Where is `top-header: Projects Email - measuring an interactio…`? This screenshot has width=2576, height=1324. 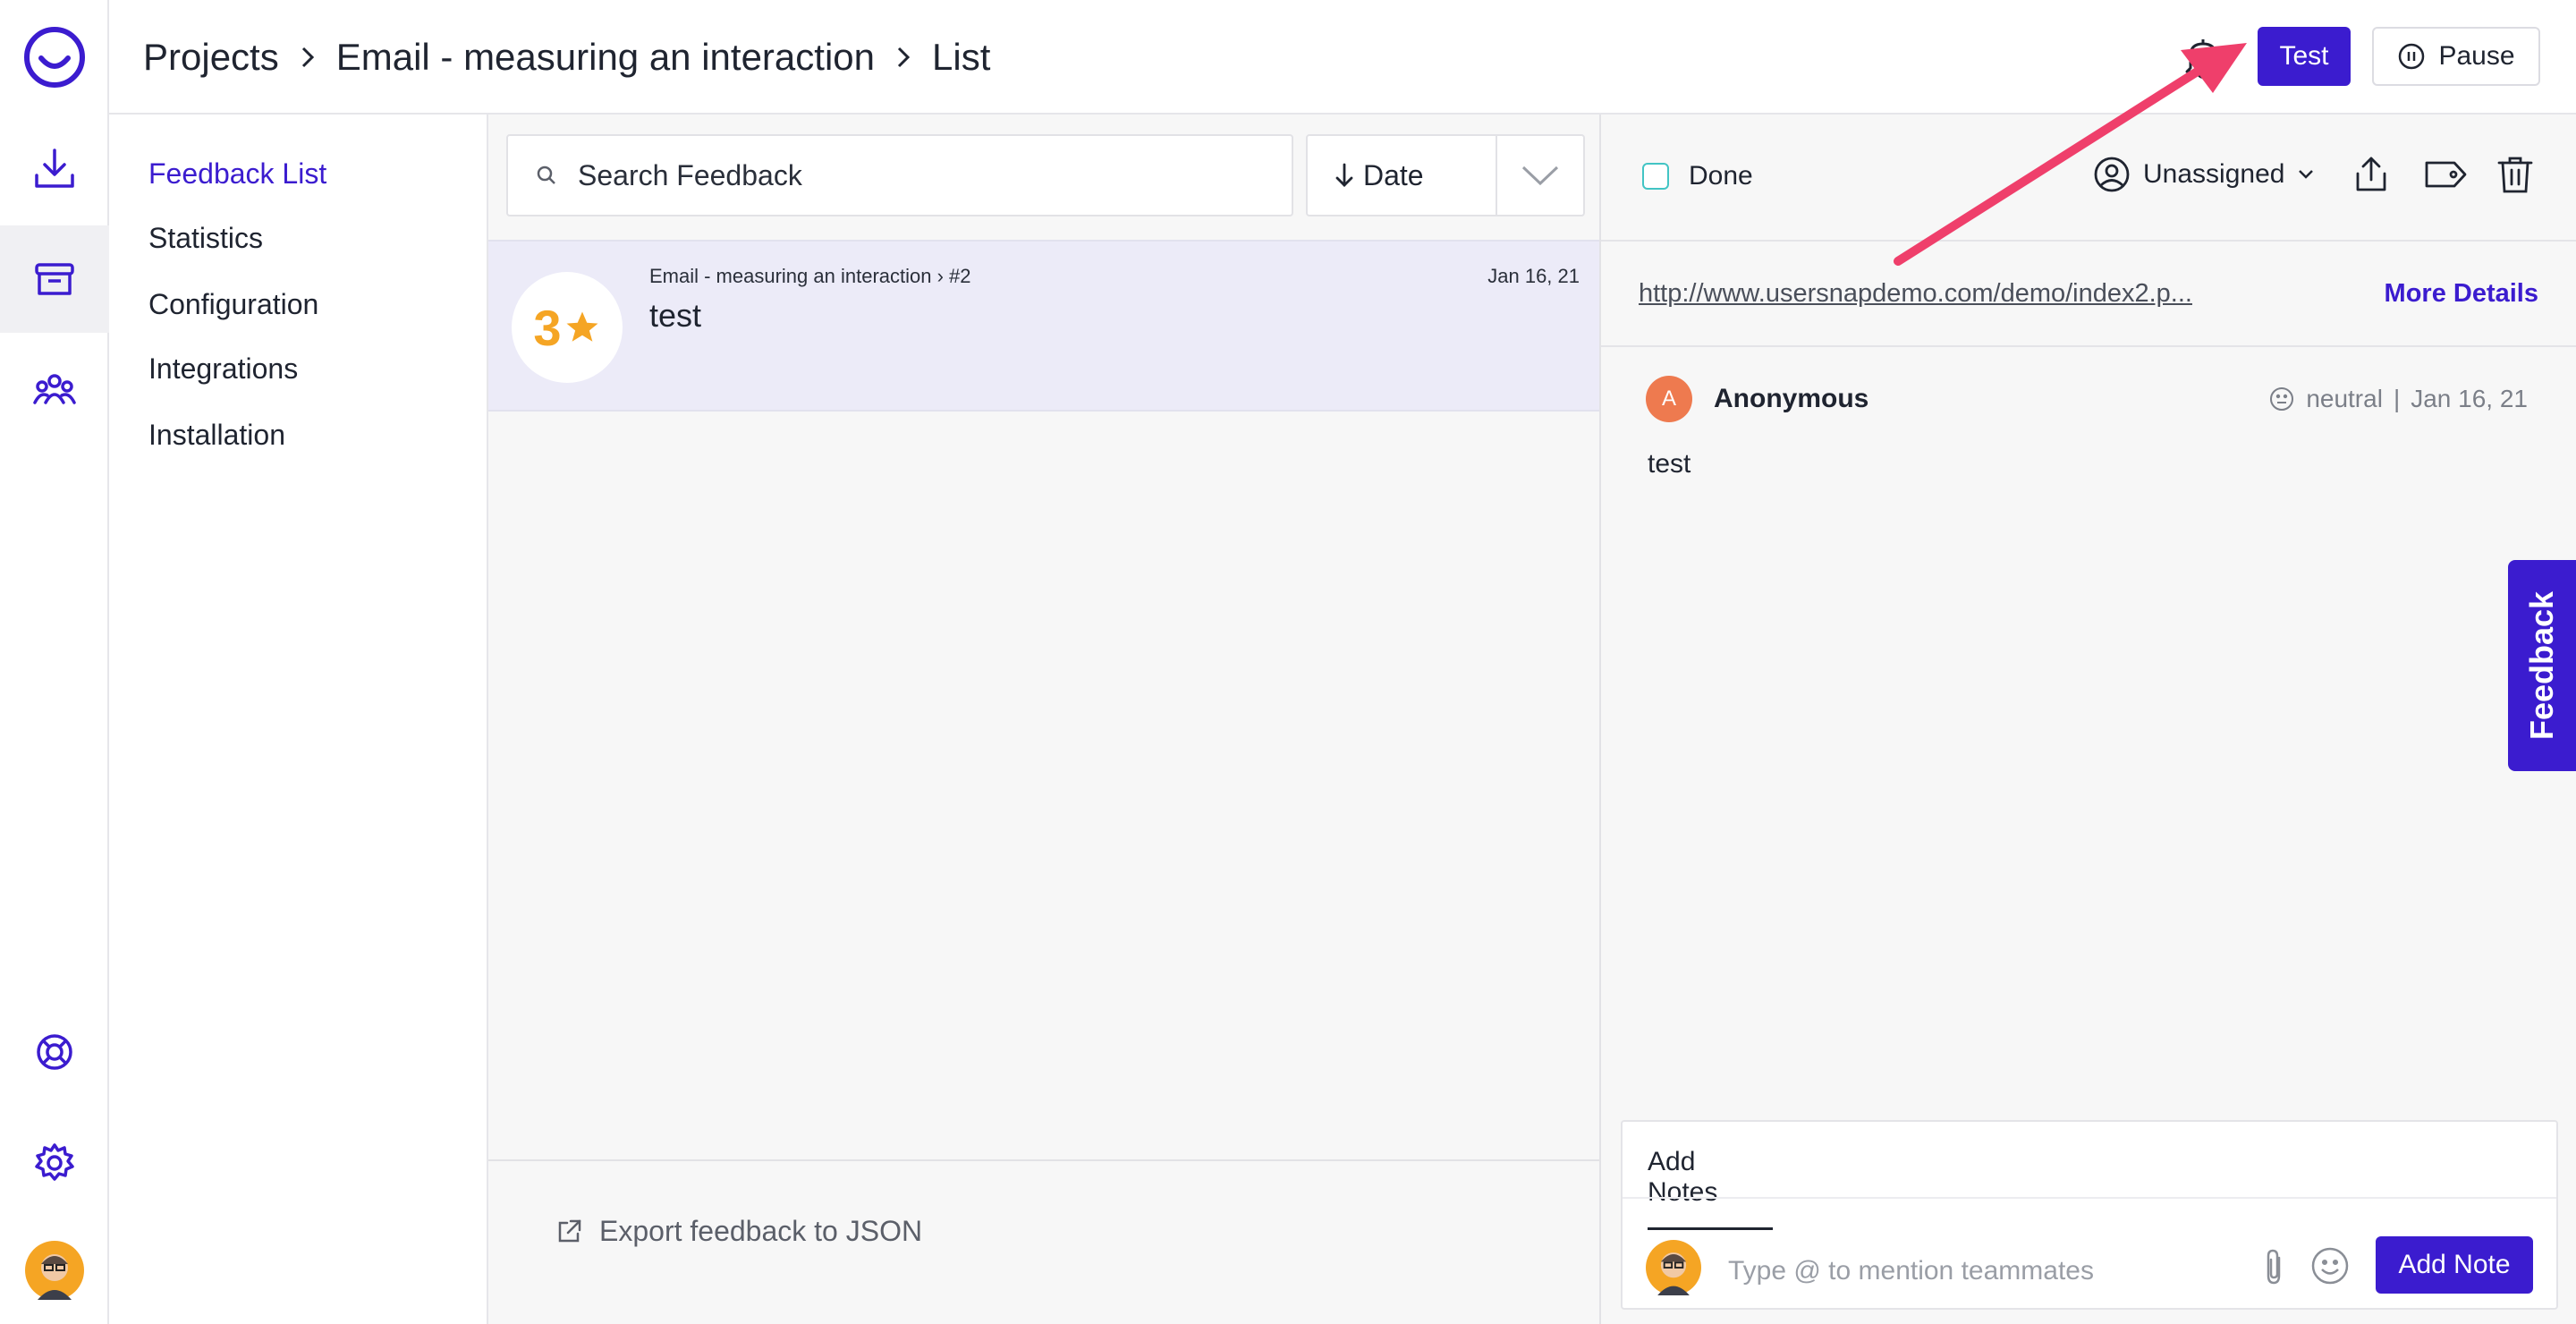 top-header: Projects Email - measuring an interactio… is located at coordinates (1342, 58).